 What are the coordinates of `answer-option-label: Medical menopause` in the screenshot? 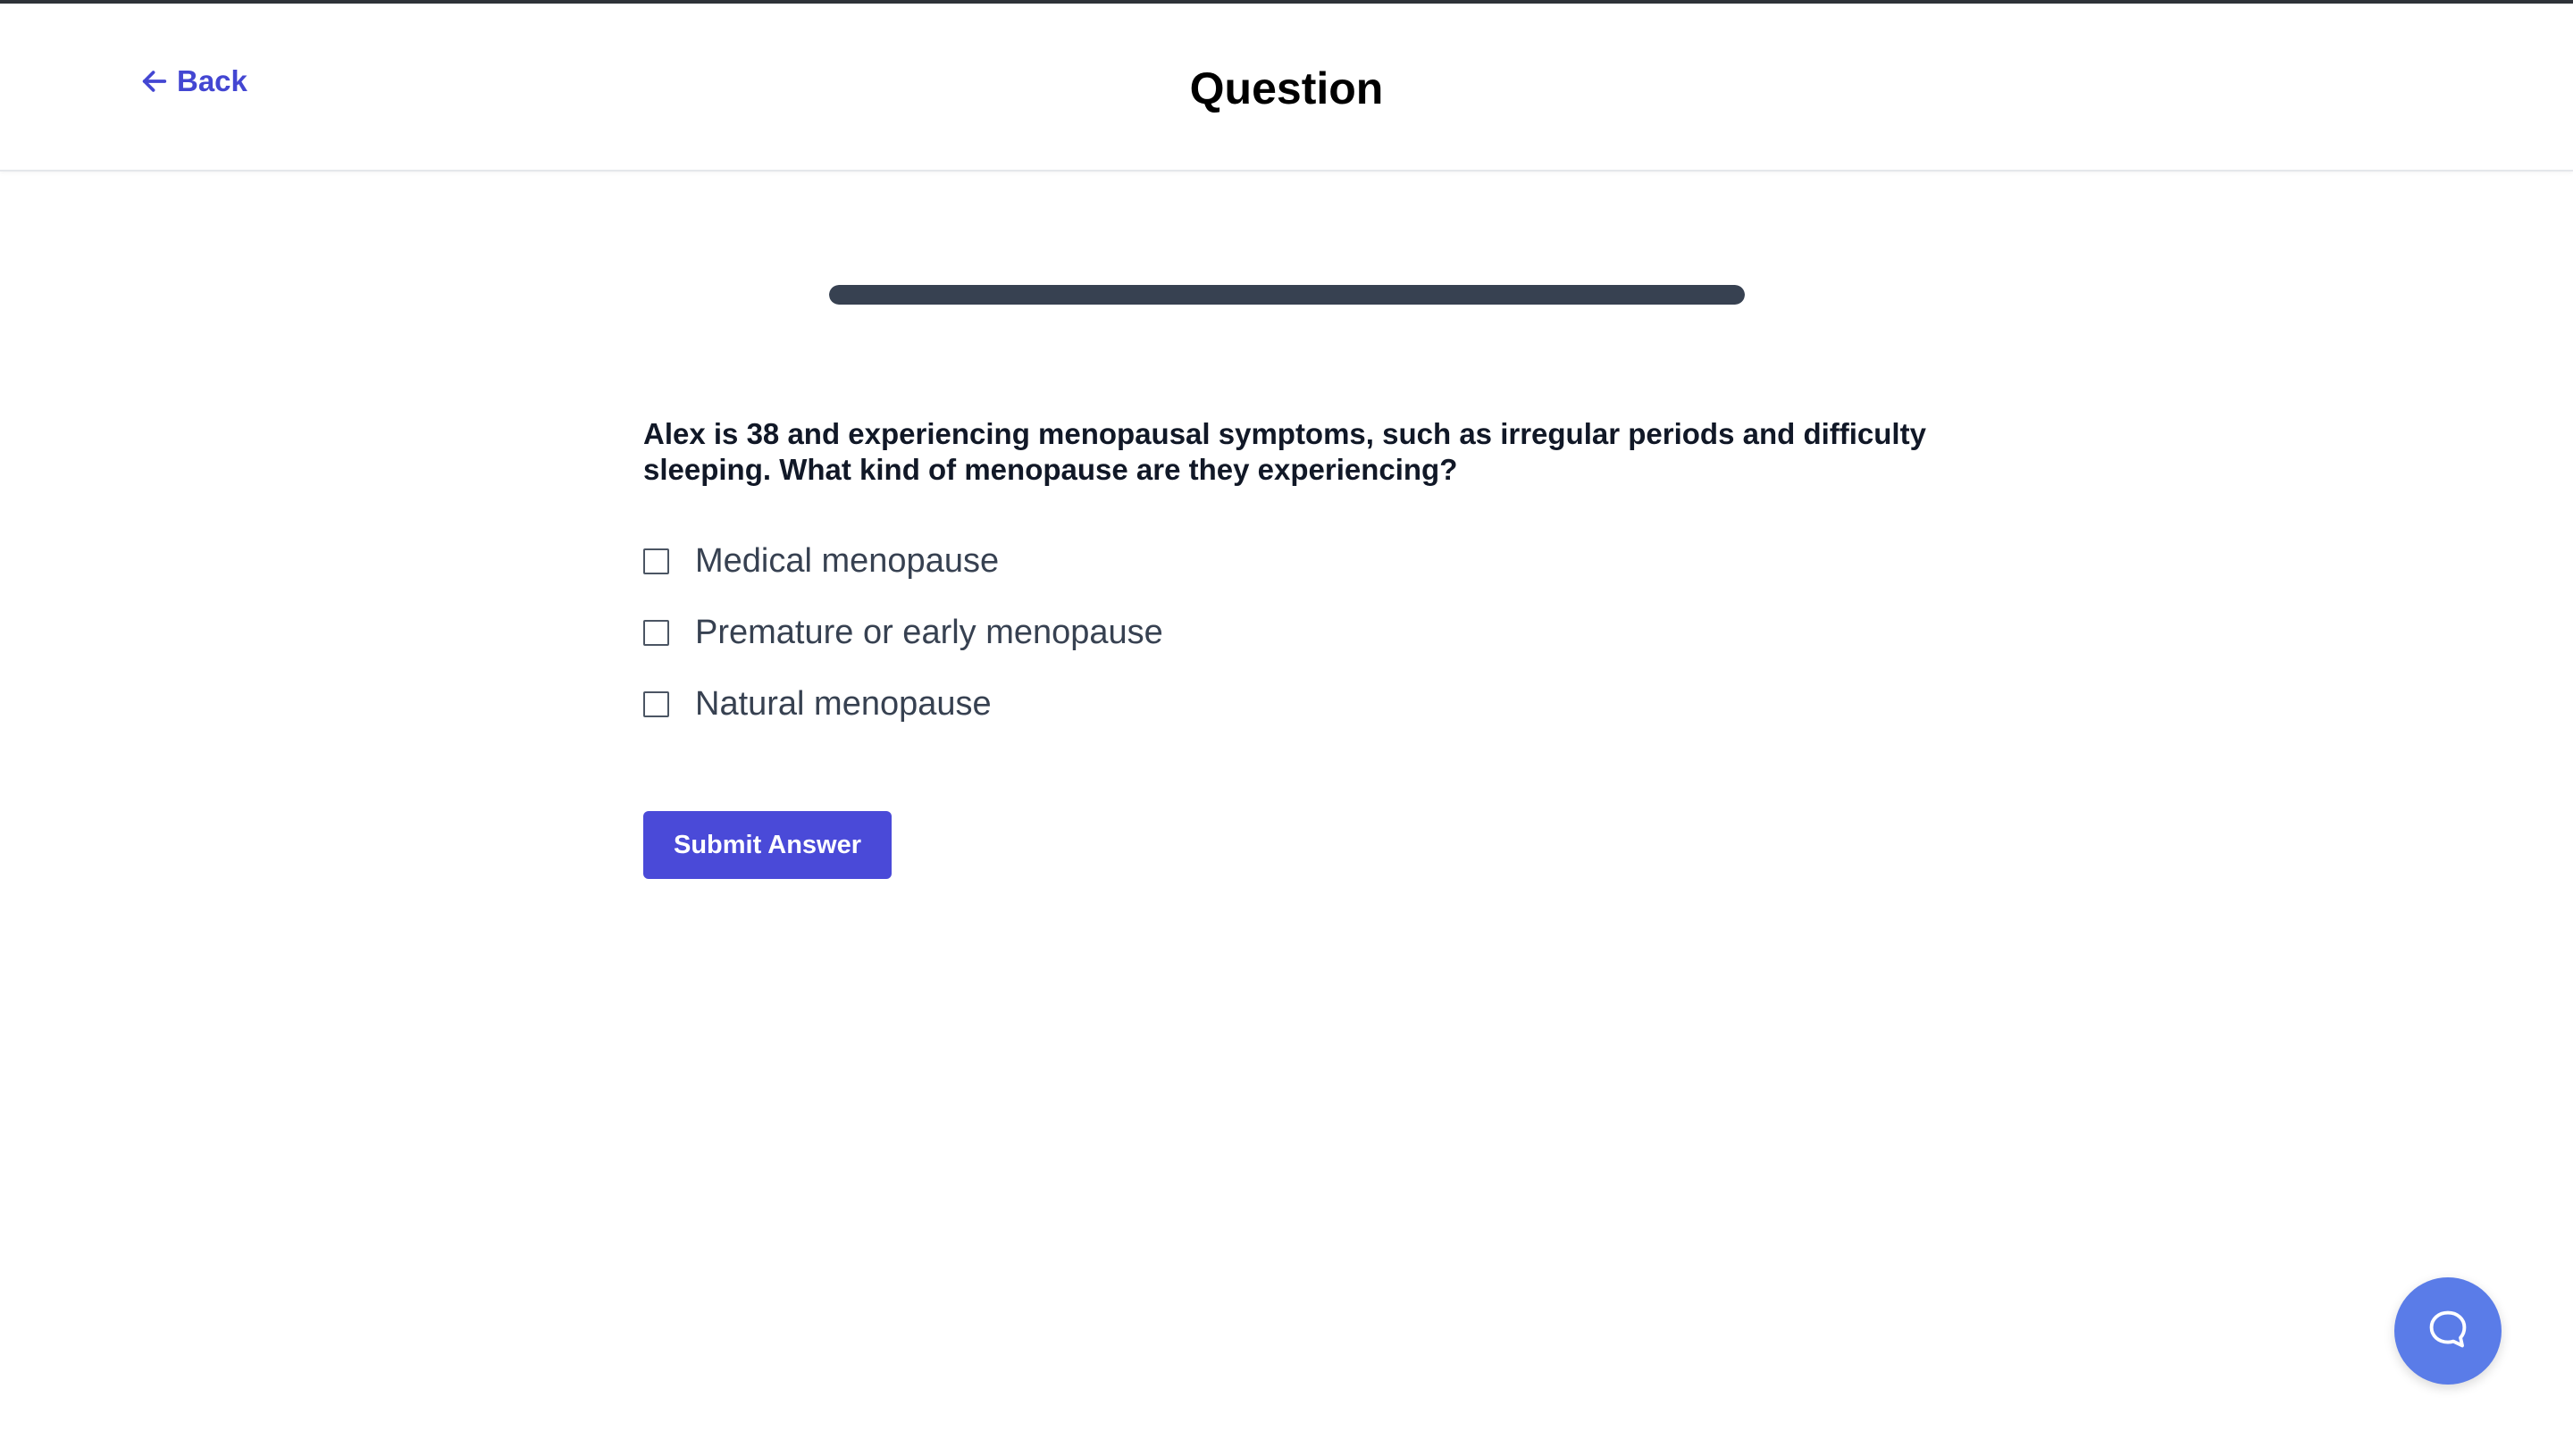 It's located at (847, 560).